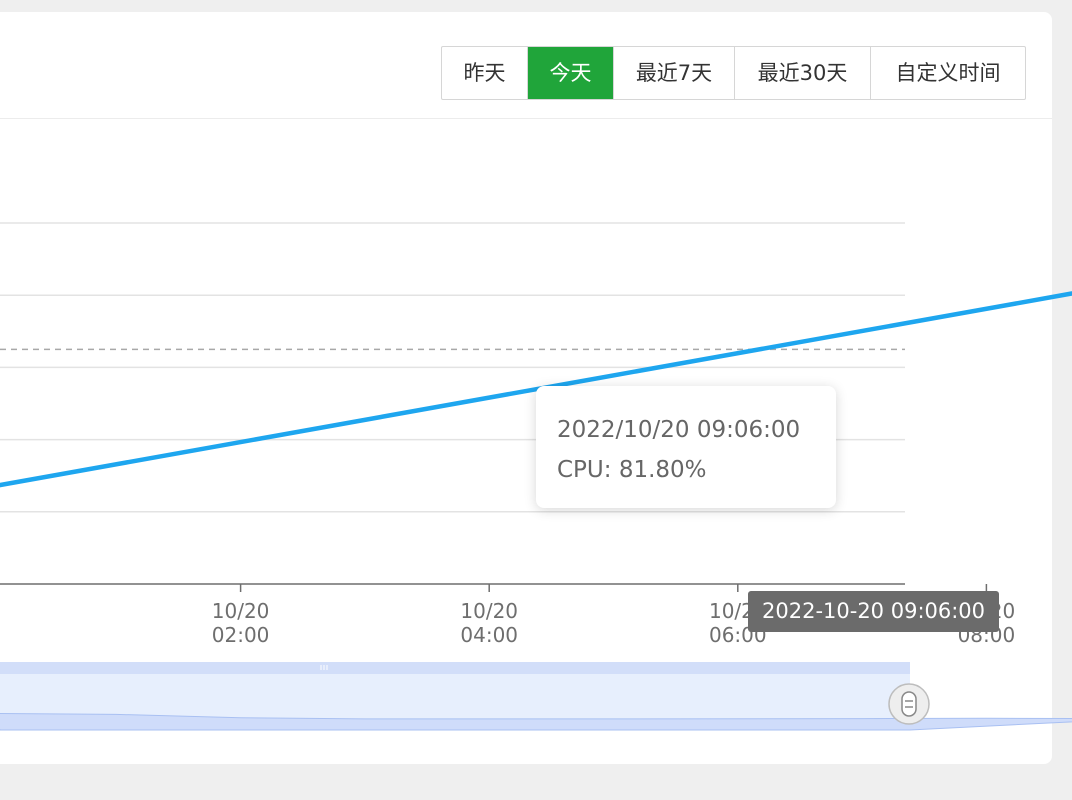  What do you see at coordinates (874, 611) in the screenshot?
I see `axis-pointer-label: 2022-10-20 09:06:00` at bounding box center [874, 611].